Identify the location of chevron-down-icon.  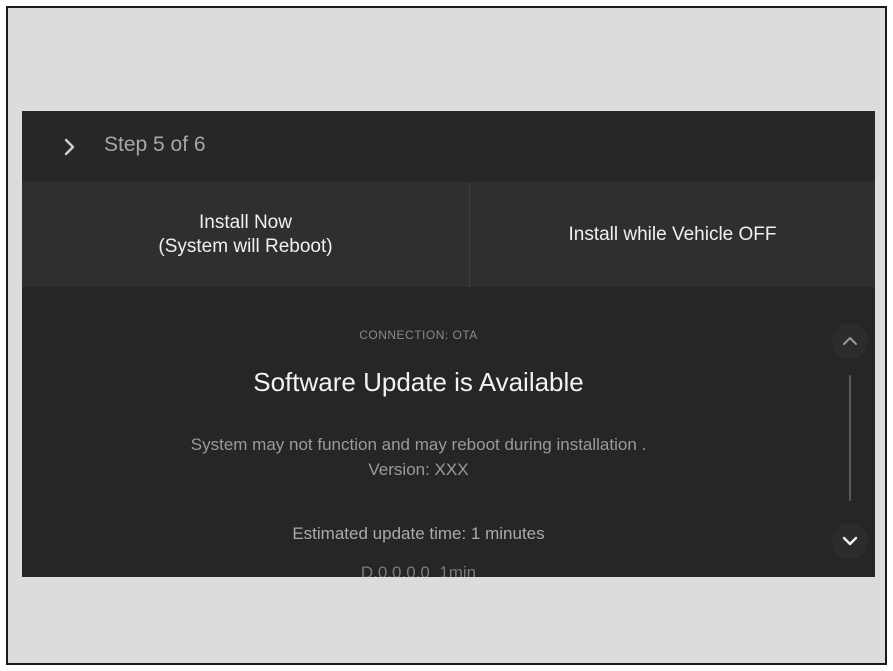
(850, 541).